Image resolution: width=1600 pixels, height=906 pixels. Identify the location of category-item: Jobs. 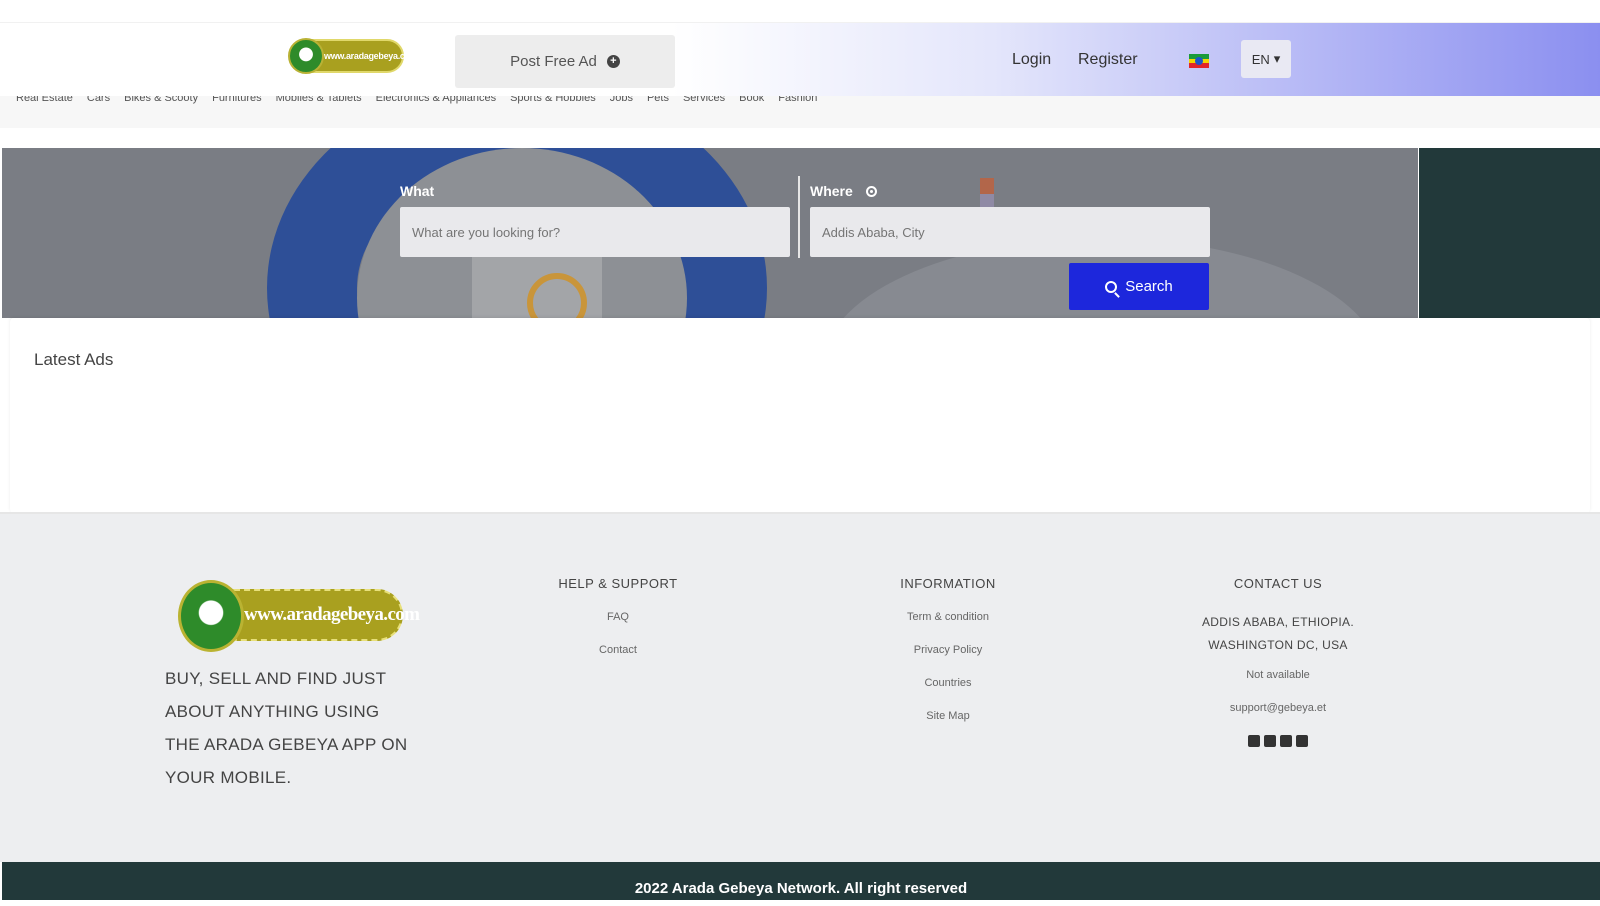
(621, 100).